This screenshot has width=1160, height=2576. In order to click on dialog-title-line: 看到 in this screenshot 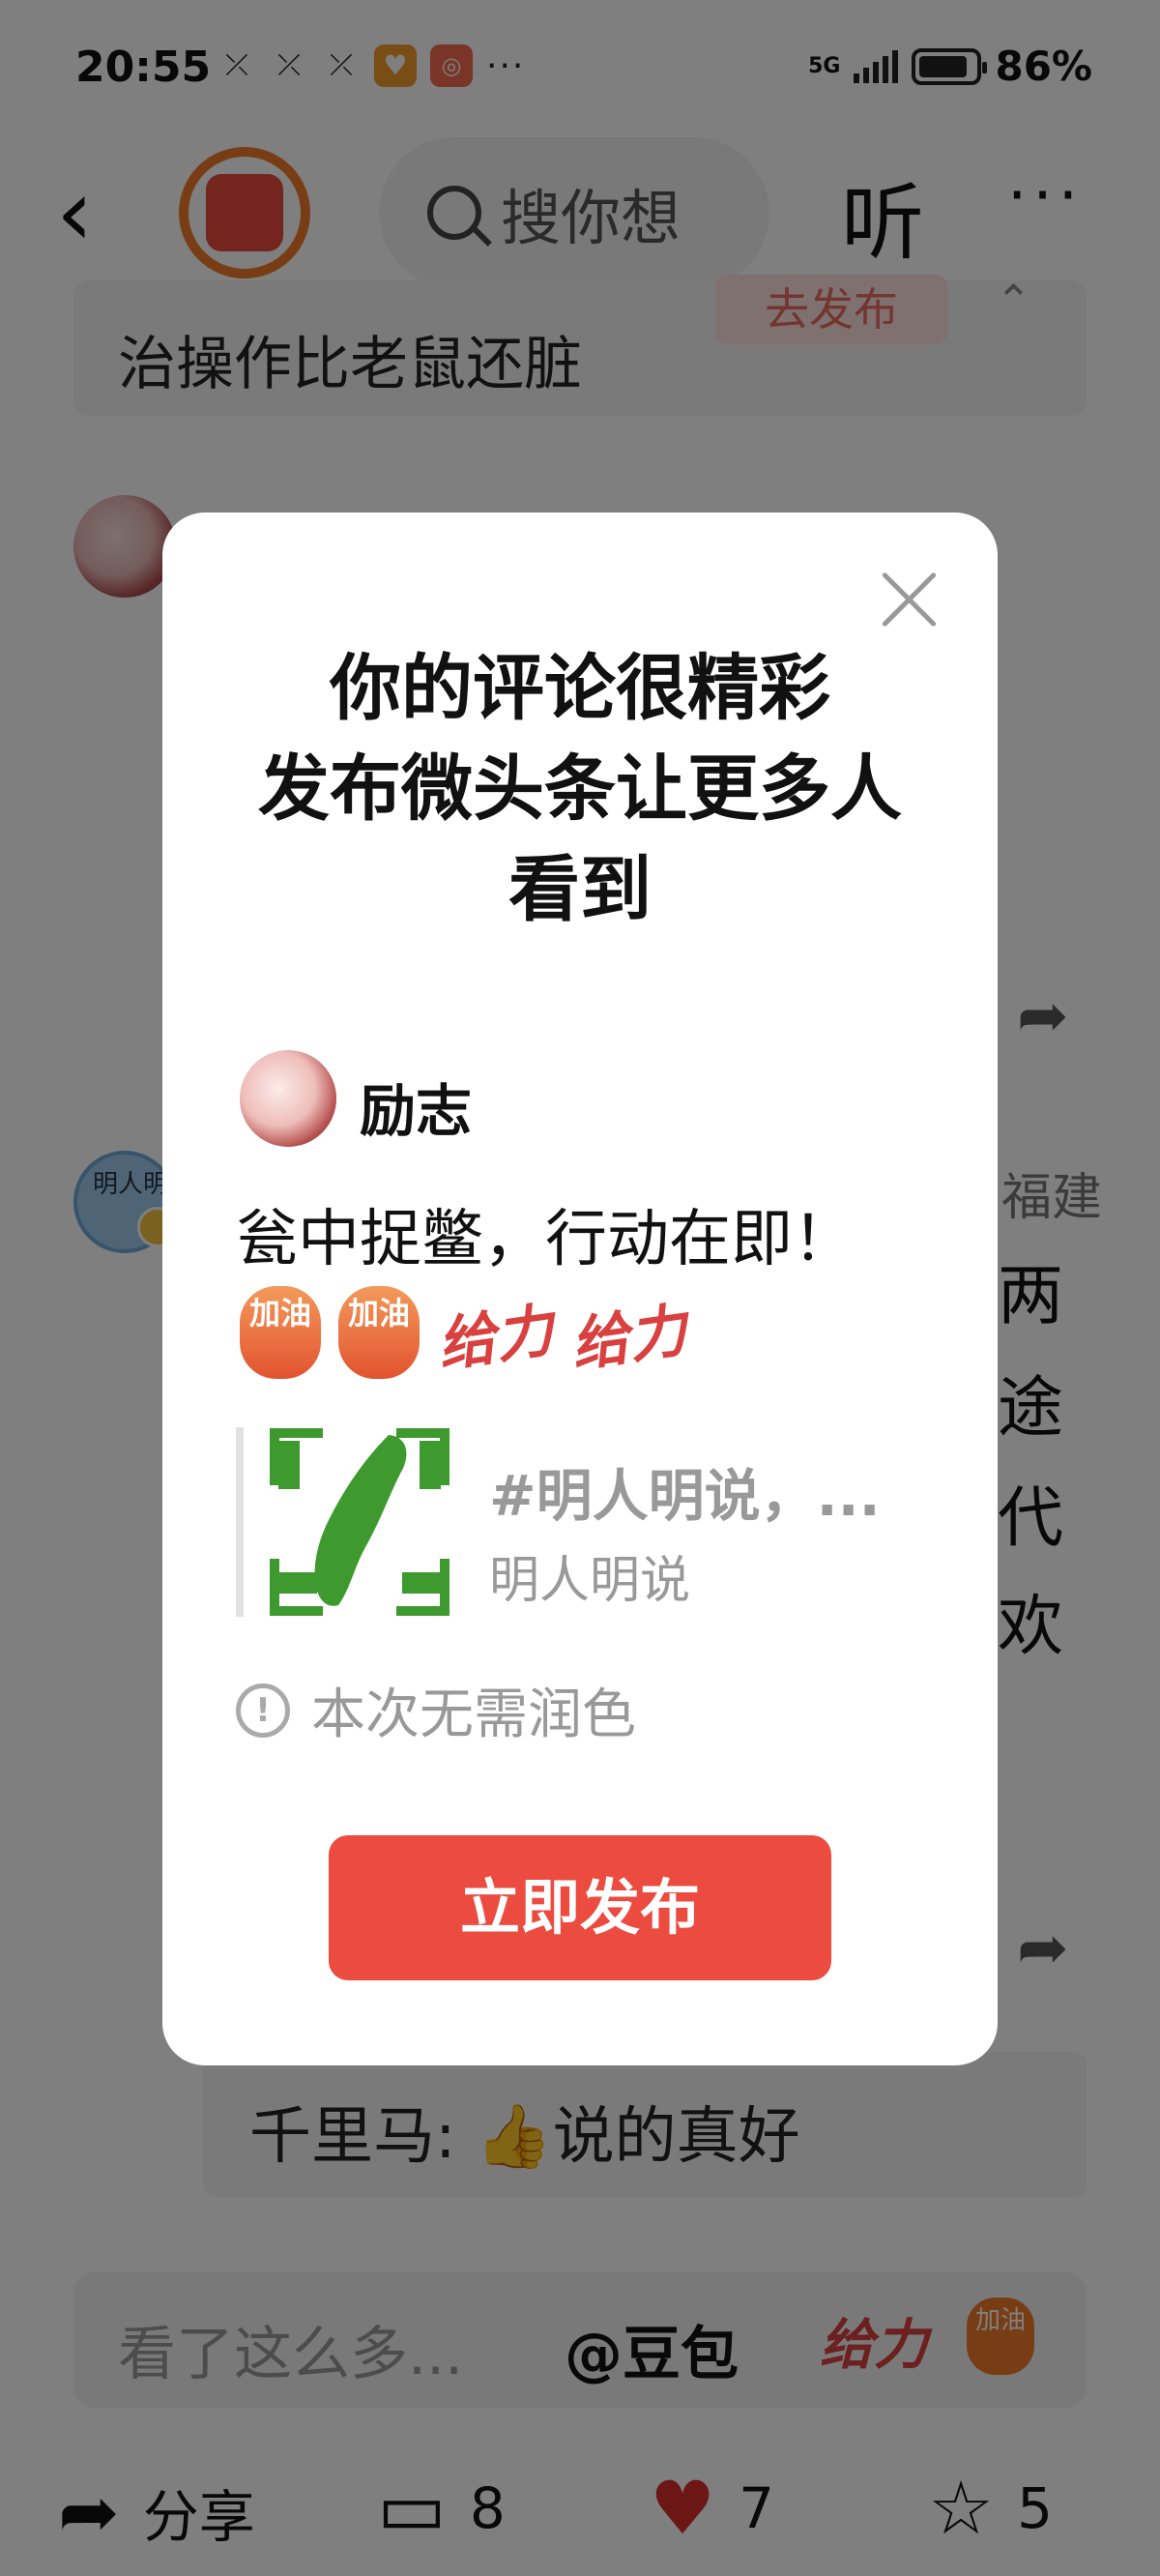, I will do `click(580, 889)`.